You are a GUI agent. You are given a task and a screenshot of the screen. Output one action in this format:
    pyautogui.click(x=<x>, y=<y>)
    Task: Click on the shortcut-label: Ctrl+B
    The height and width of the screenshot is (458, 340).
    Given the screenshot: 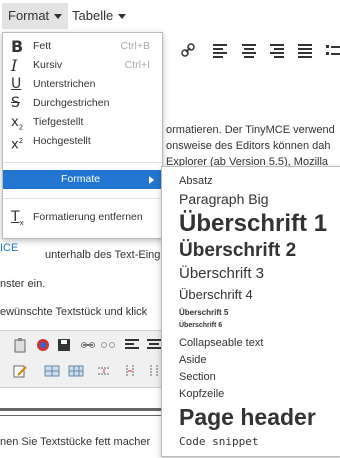 What is the action you would take?
    pyautogui.click(x=135, y=46)
    